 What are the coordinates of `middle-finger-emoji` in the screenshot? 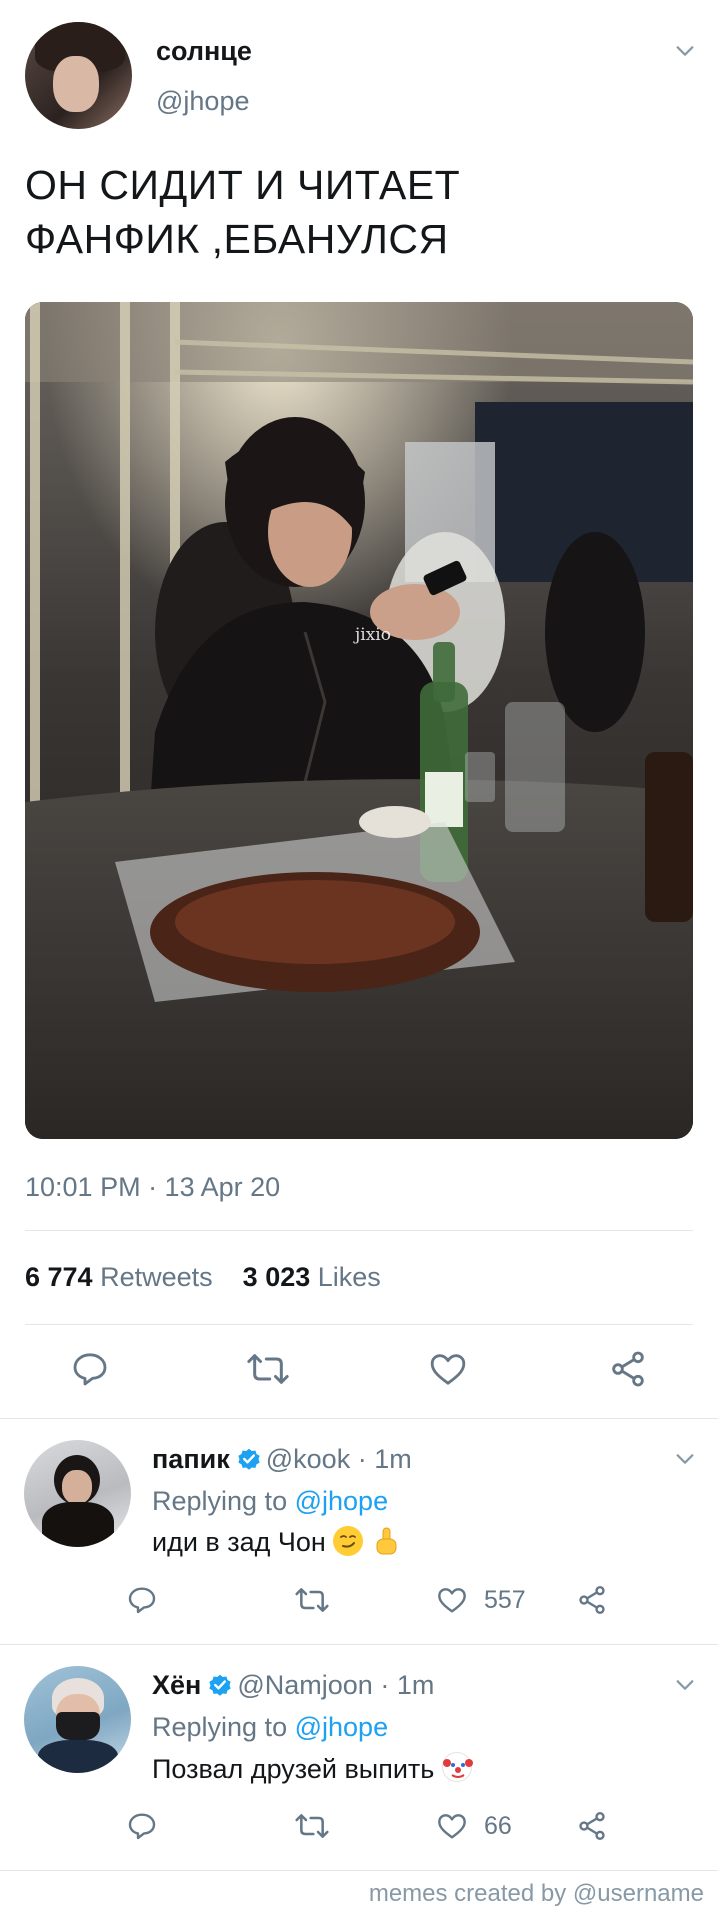 It's located at (386, 1541).